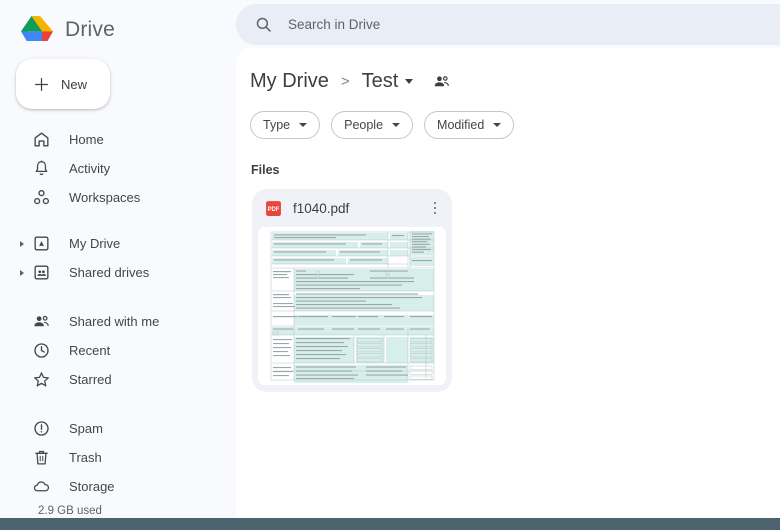 This screenshot has width=780, height=530. What do you see at coordinates (118, 428) in the screenshot?
I see `sidebar-item-spam: Spam` at bounding box center [118, 428].